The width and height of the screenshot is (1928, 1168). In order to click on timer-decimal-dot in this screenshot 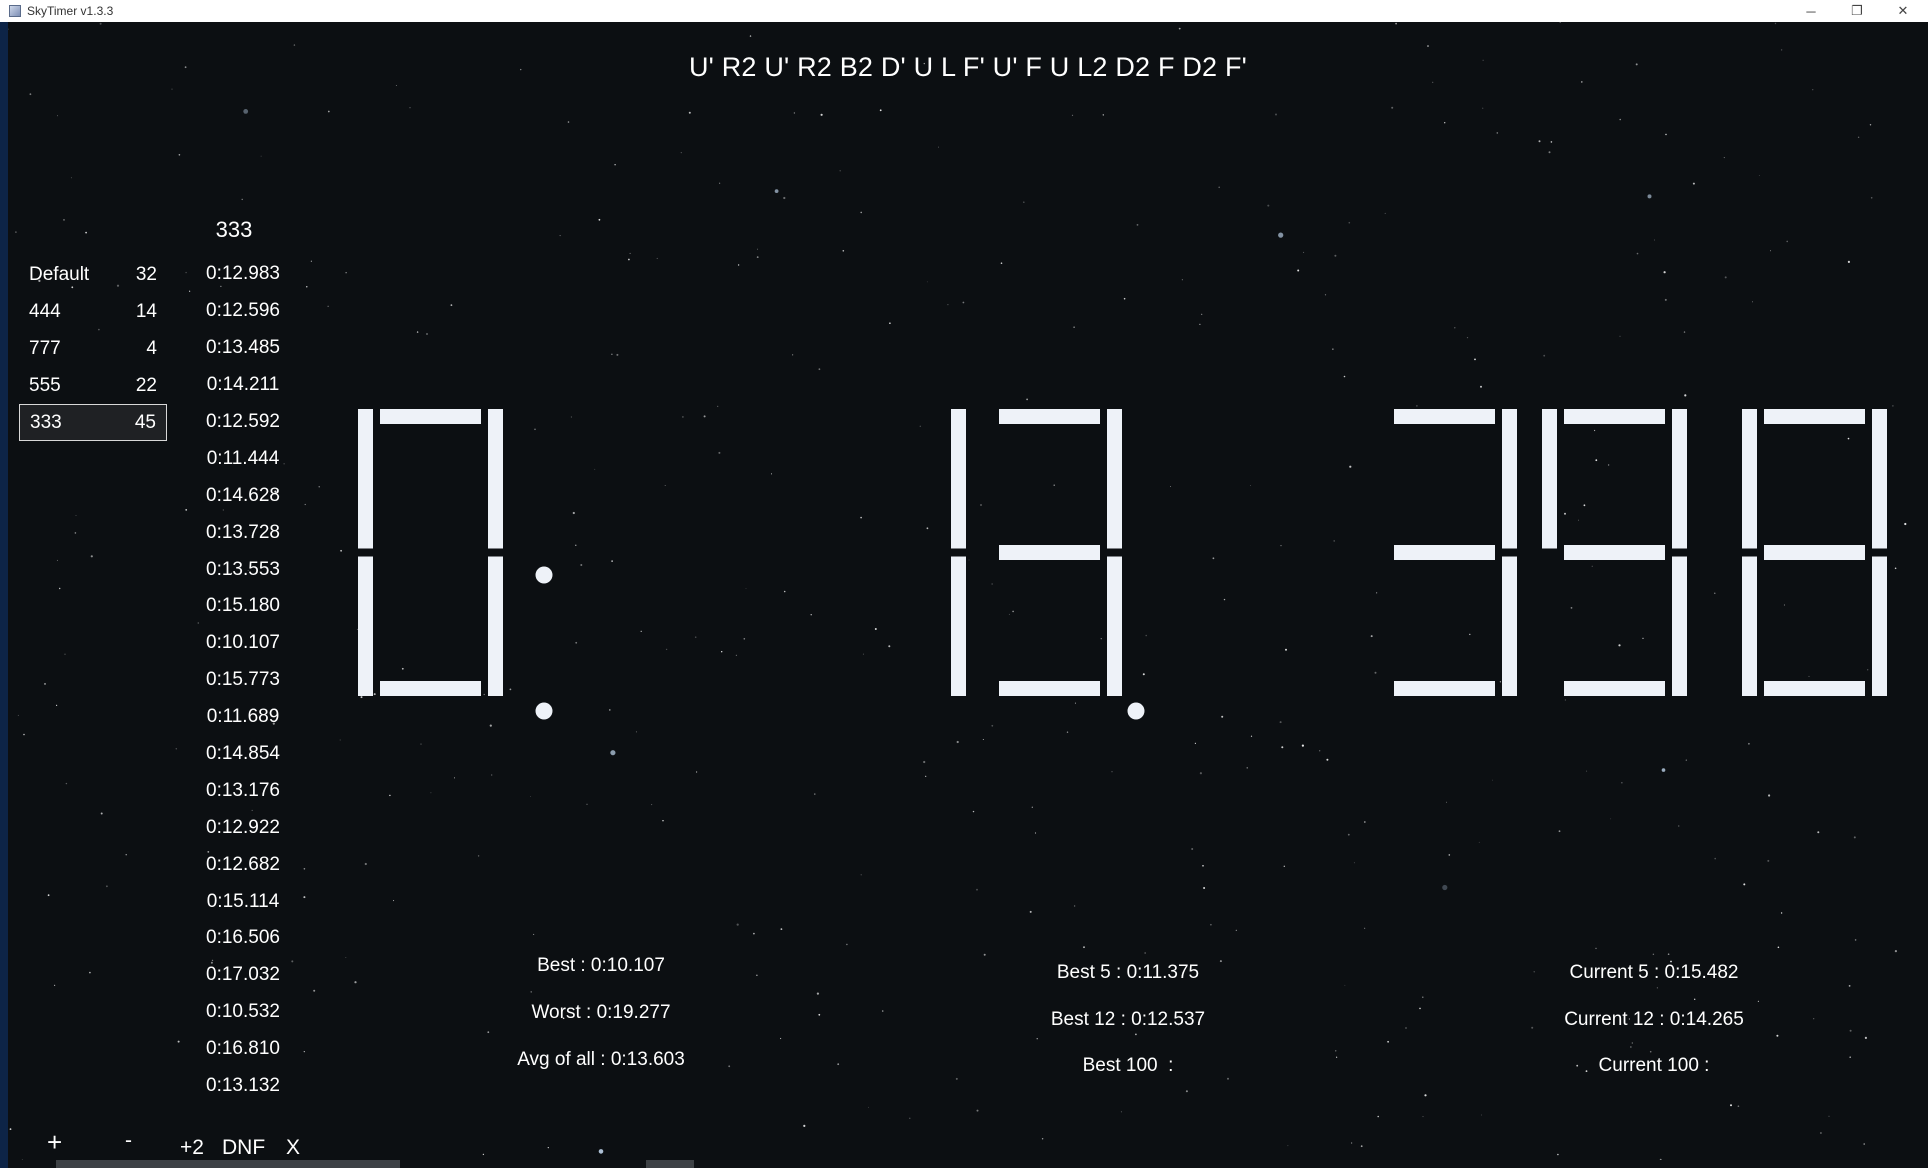, I will do `click(1136, 711)`.